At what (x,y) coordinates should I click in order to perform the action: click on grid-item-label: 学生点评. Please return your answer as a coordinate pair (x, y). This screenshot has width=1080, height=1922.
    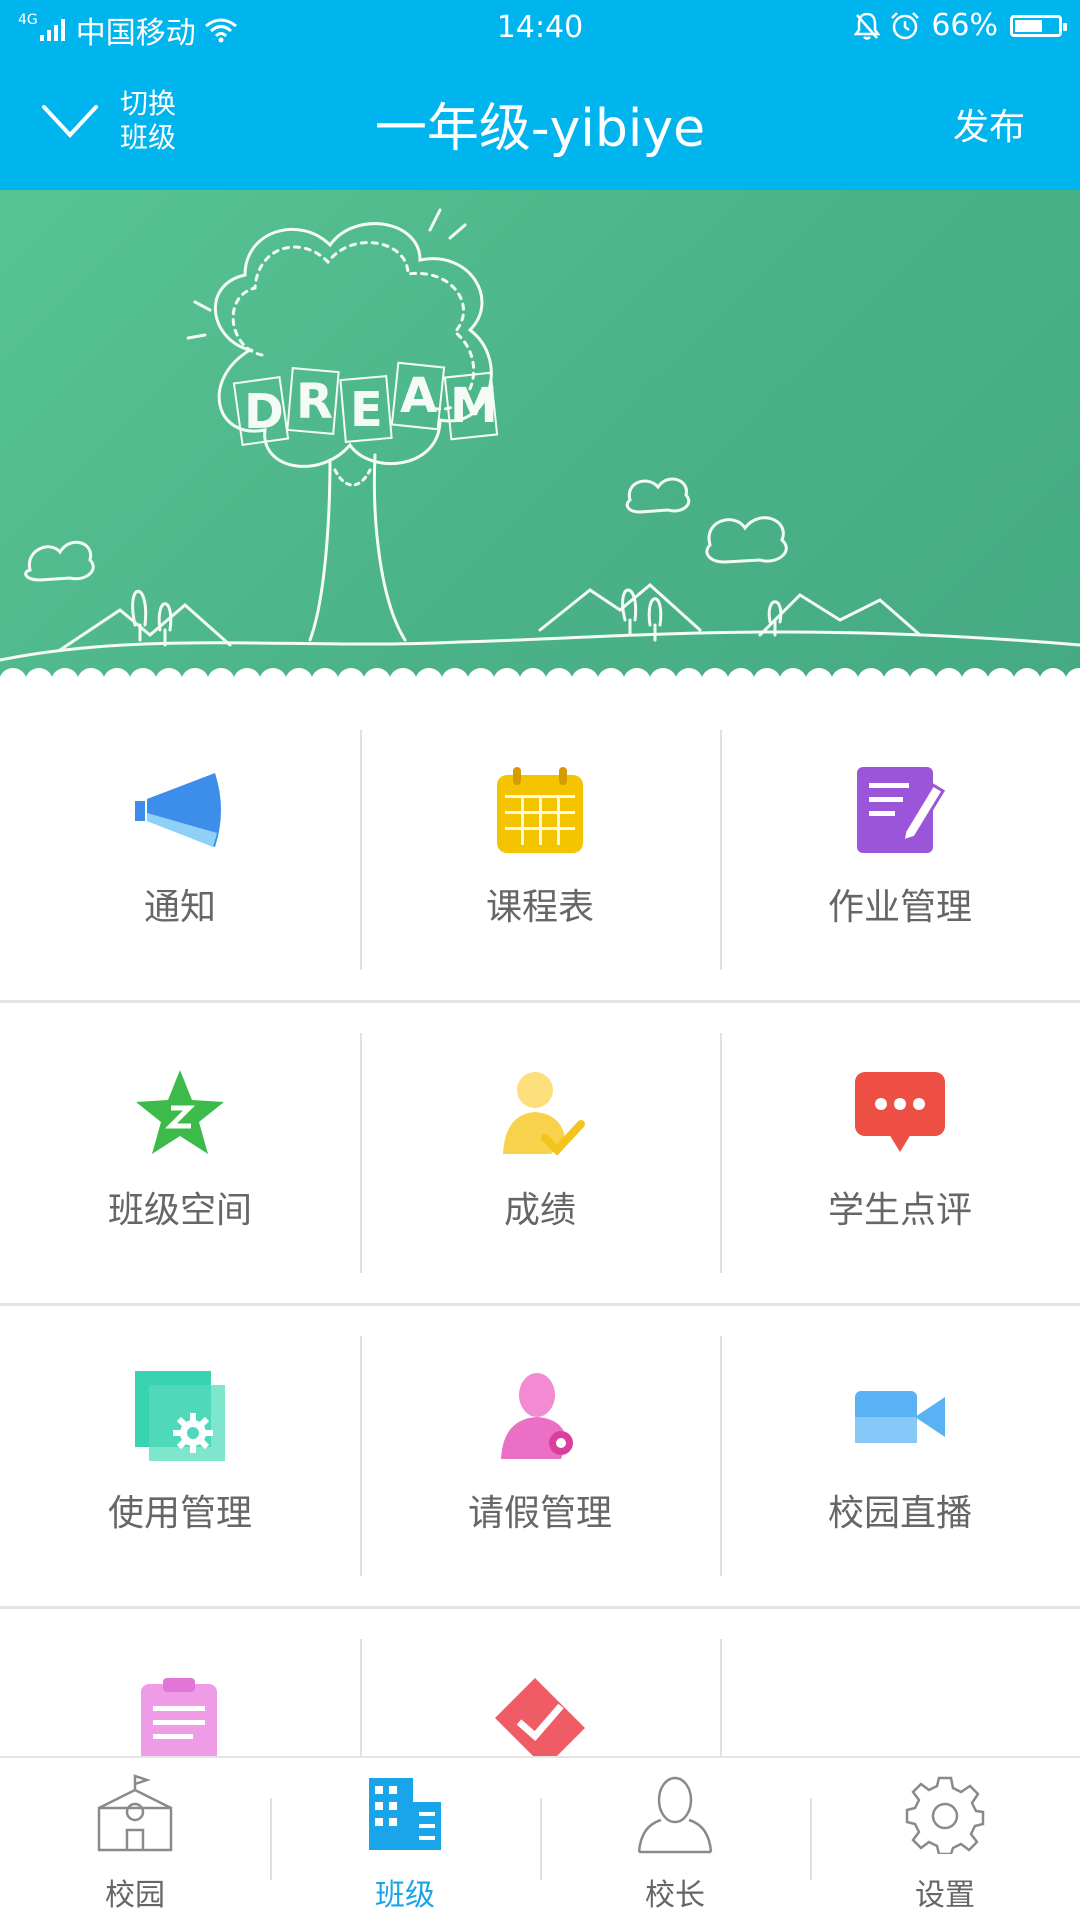
    Looking at the image, I should click on (899, 1210).